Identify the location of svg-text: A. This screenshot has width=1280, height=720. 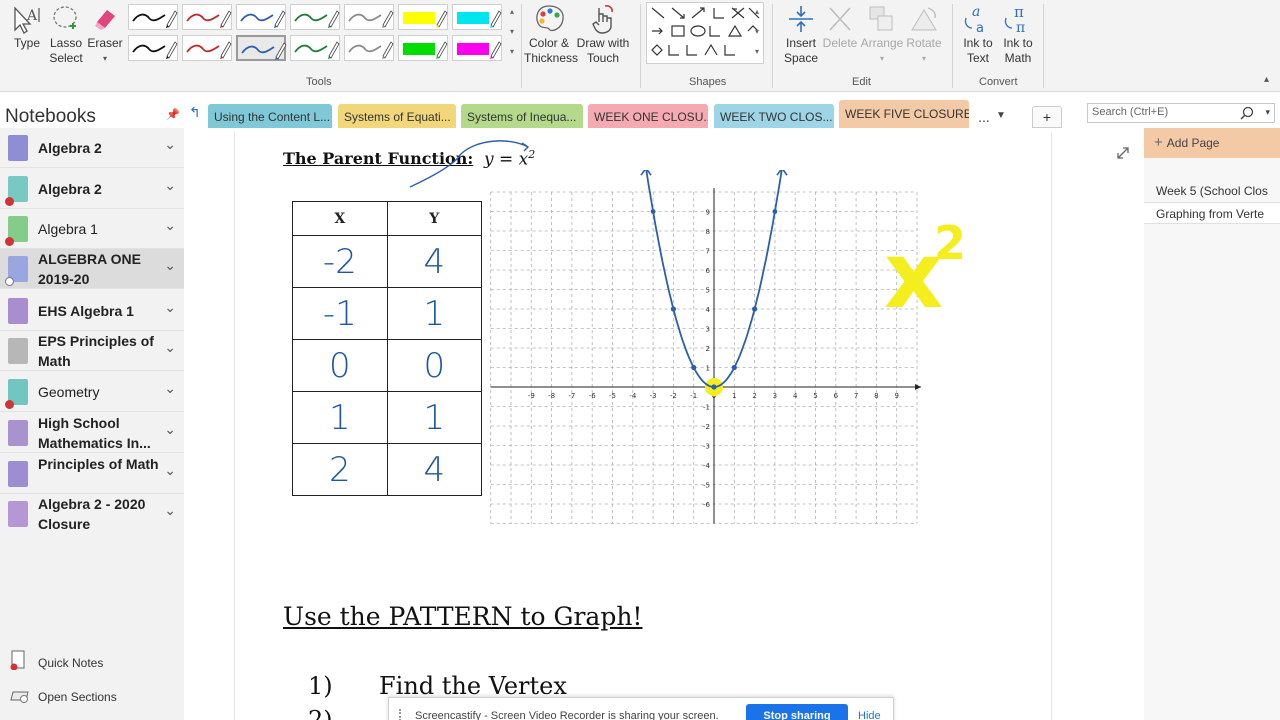
(32, 16).